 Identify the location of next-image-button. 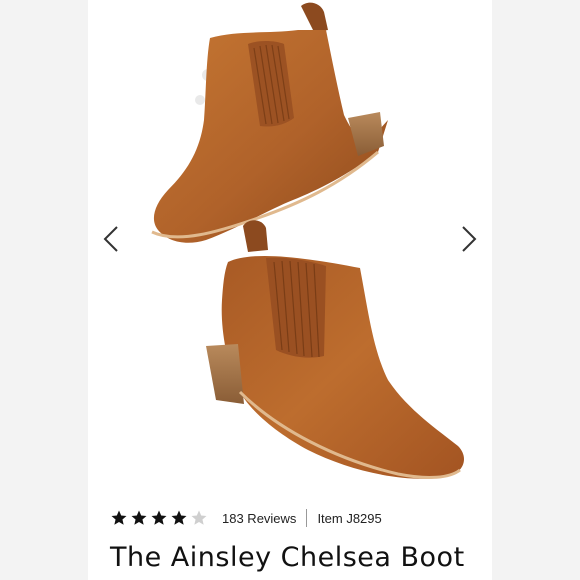
(469, 239).